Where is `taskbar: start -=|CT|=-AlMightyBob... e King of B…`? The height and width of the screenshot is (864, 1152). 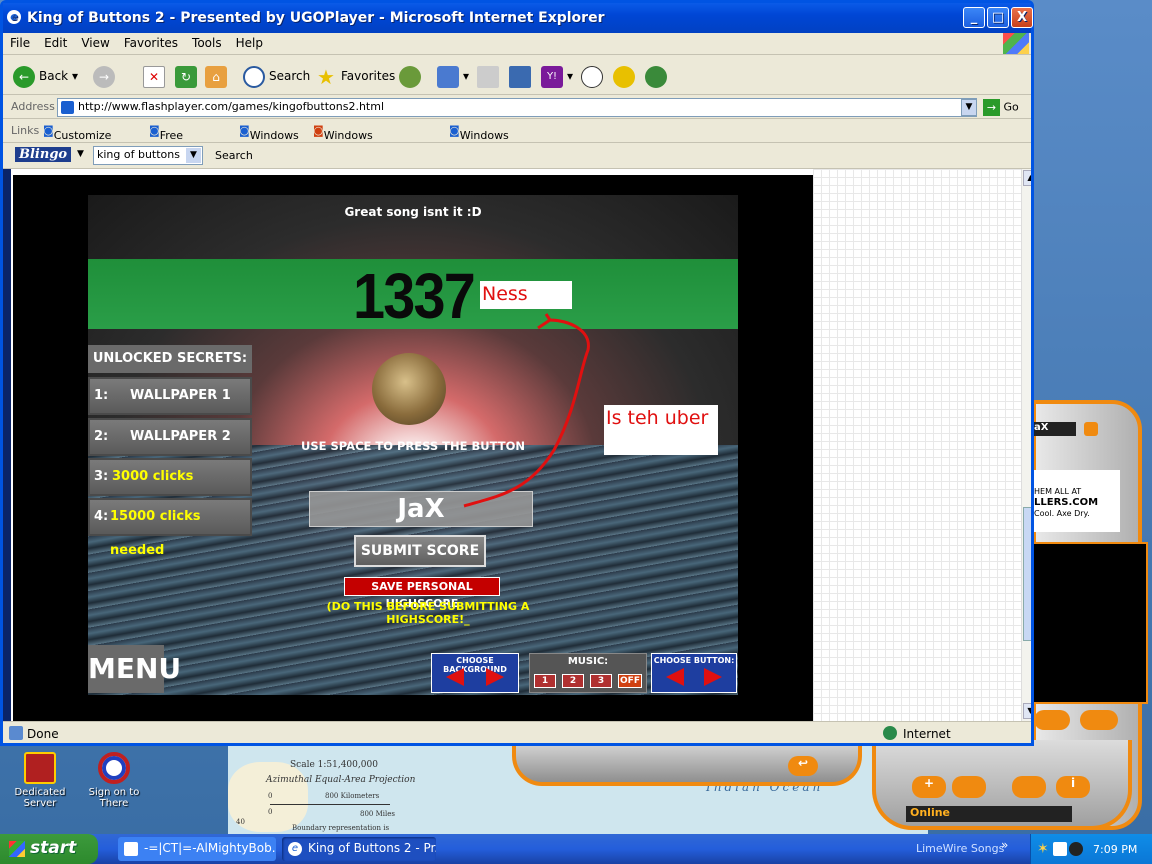
taskbar: start -=|CT|=-AlMightyBob... e King of B… is located at coordinates (576, 849).